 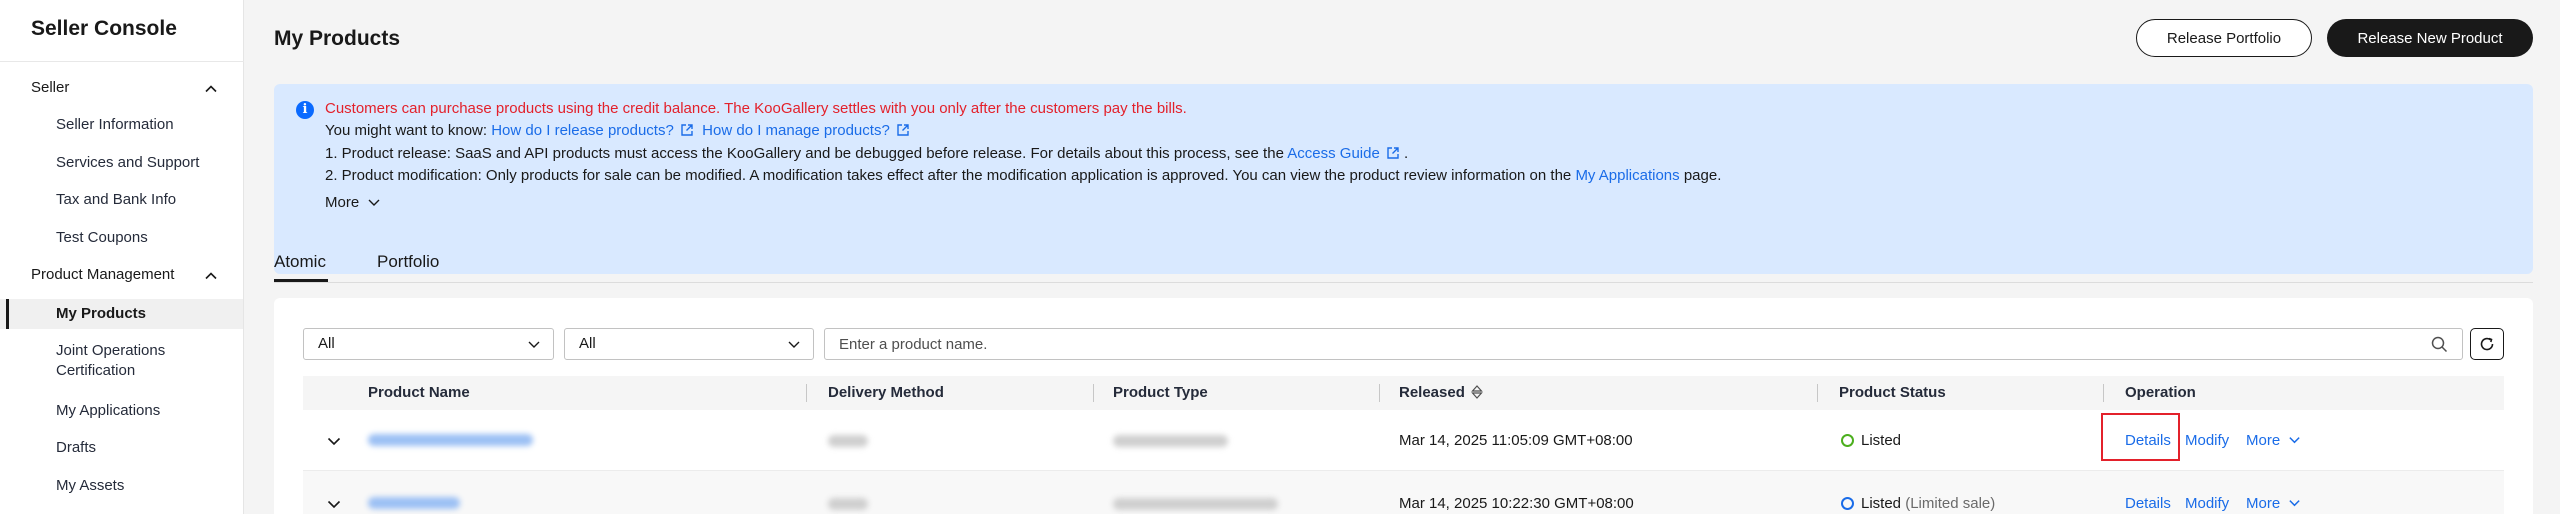 I want to click on page-title: My Products, so click(x=337, y=38).